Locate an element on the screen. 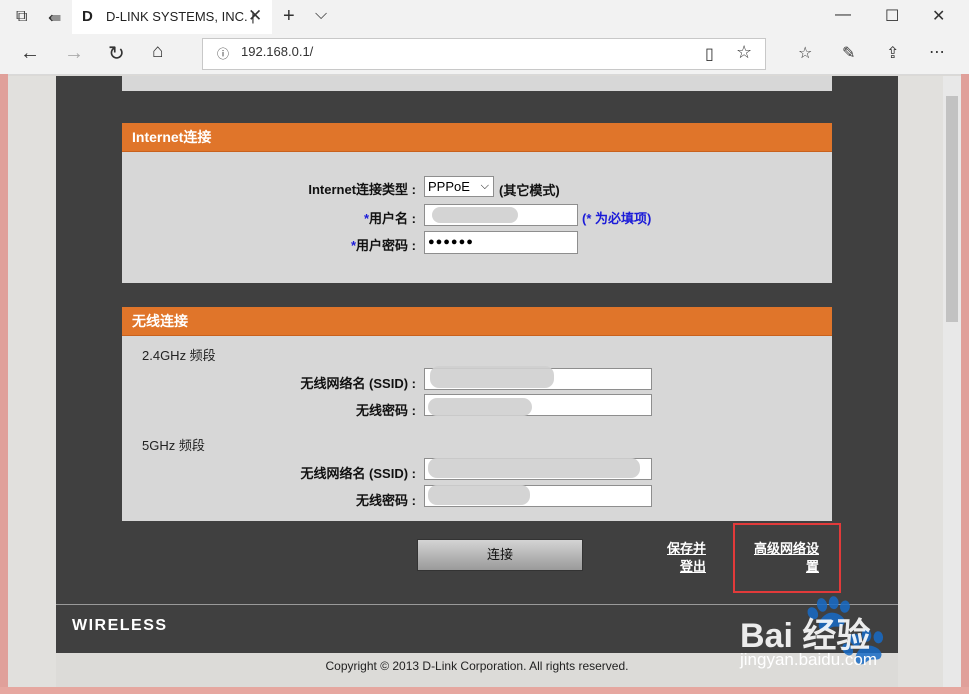 Image resolution: width=969 pixels, height=694 pixels. password-mask: ●●●●●● is located at coordinates (451, 242).